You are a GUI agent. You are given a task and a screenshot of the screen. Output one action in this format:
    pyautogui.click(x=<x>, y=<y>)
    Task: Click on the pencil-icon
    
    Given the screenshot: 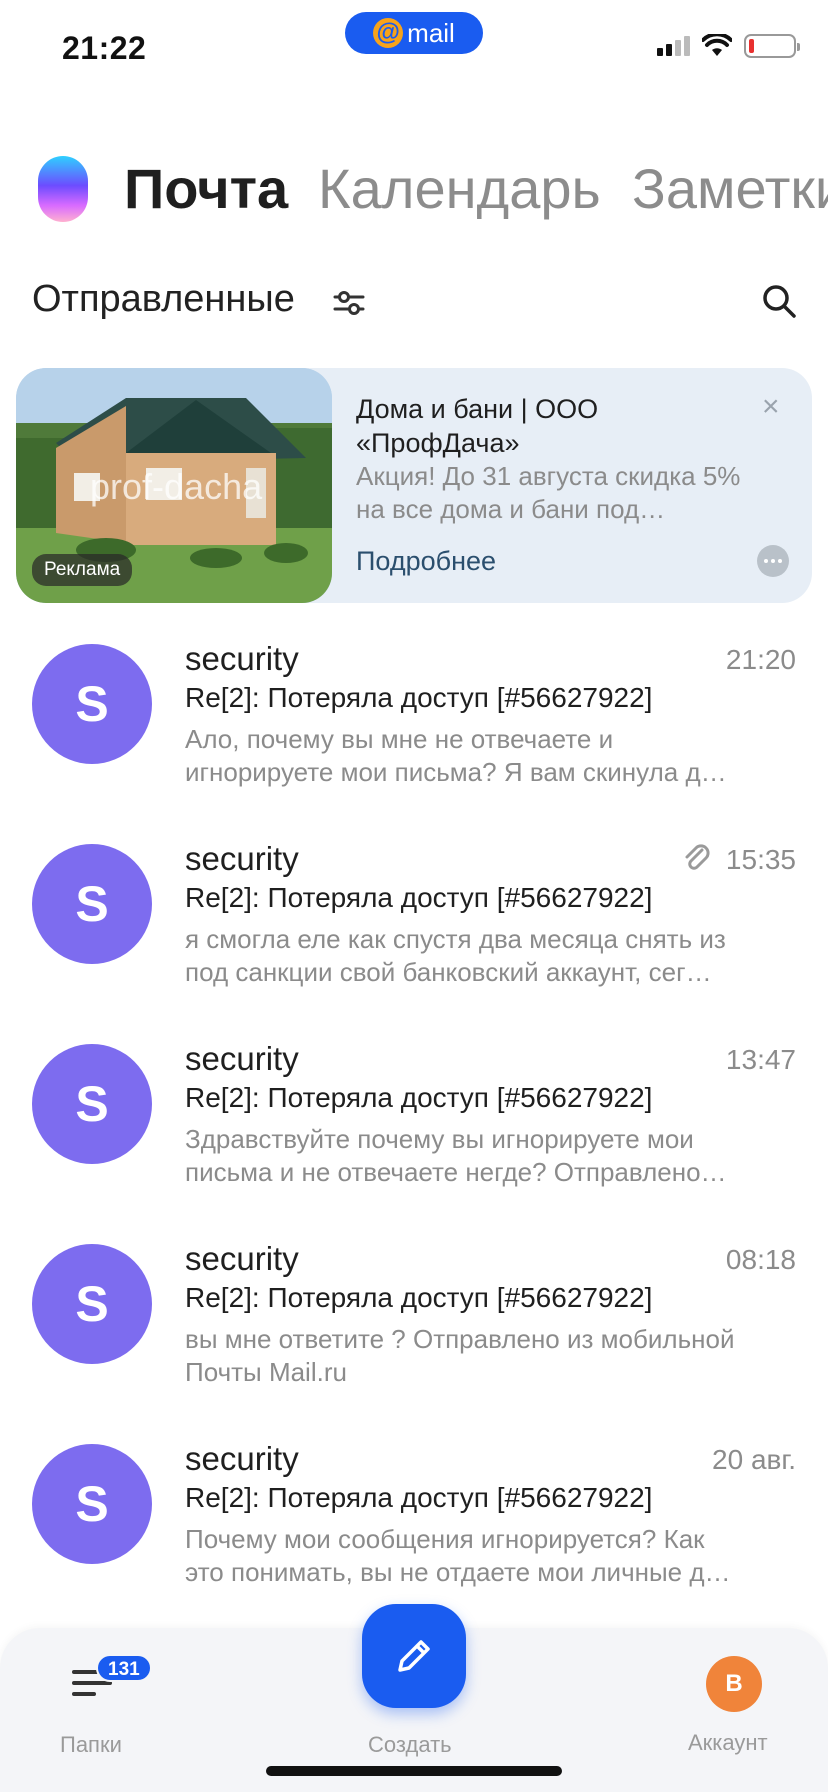 What is the action you would take?
    pyautogui.click(x=414, y=1656)
    